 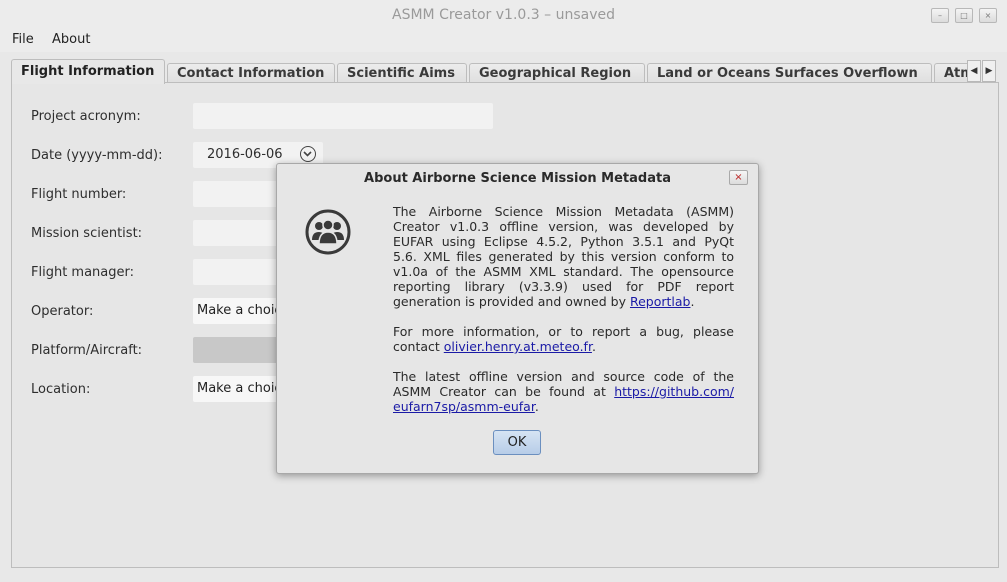 What do you see at coordinates (71, 39) in the screenshot?
I see `menu-about: About` at bounding box center [71, 39].